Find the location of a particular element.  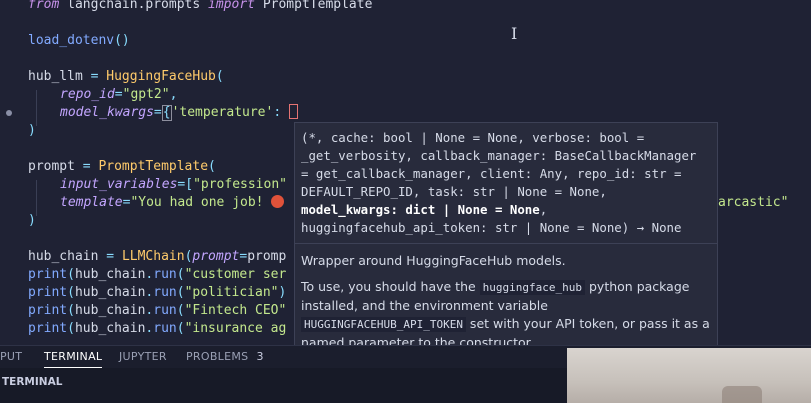

code-line-load-dotenv: load_dotenv() is located at coordinates (79, 40).